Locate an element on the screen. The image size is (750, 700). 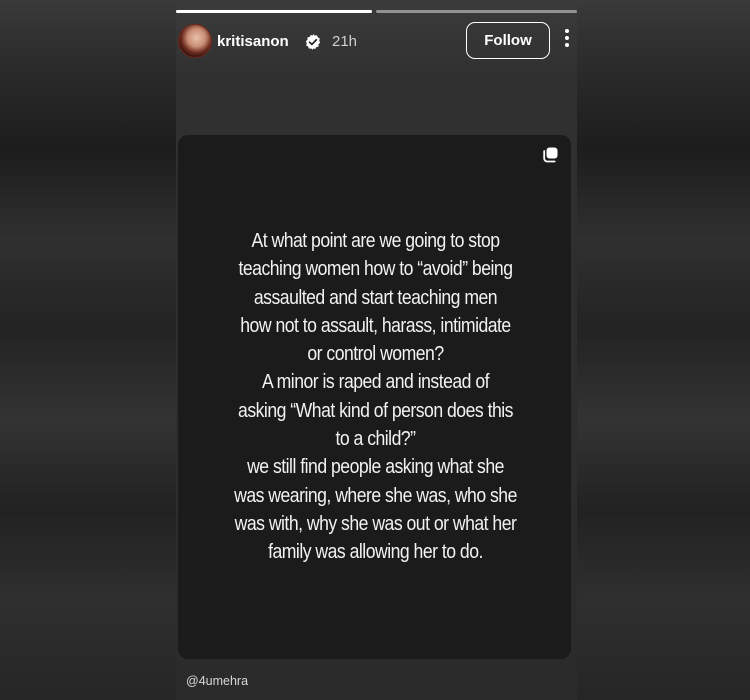
story-text-line: At what point are we going to stop is located at coordinates (375, 240).